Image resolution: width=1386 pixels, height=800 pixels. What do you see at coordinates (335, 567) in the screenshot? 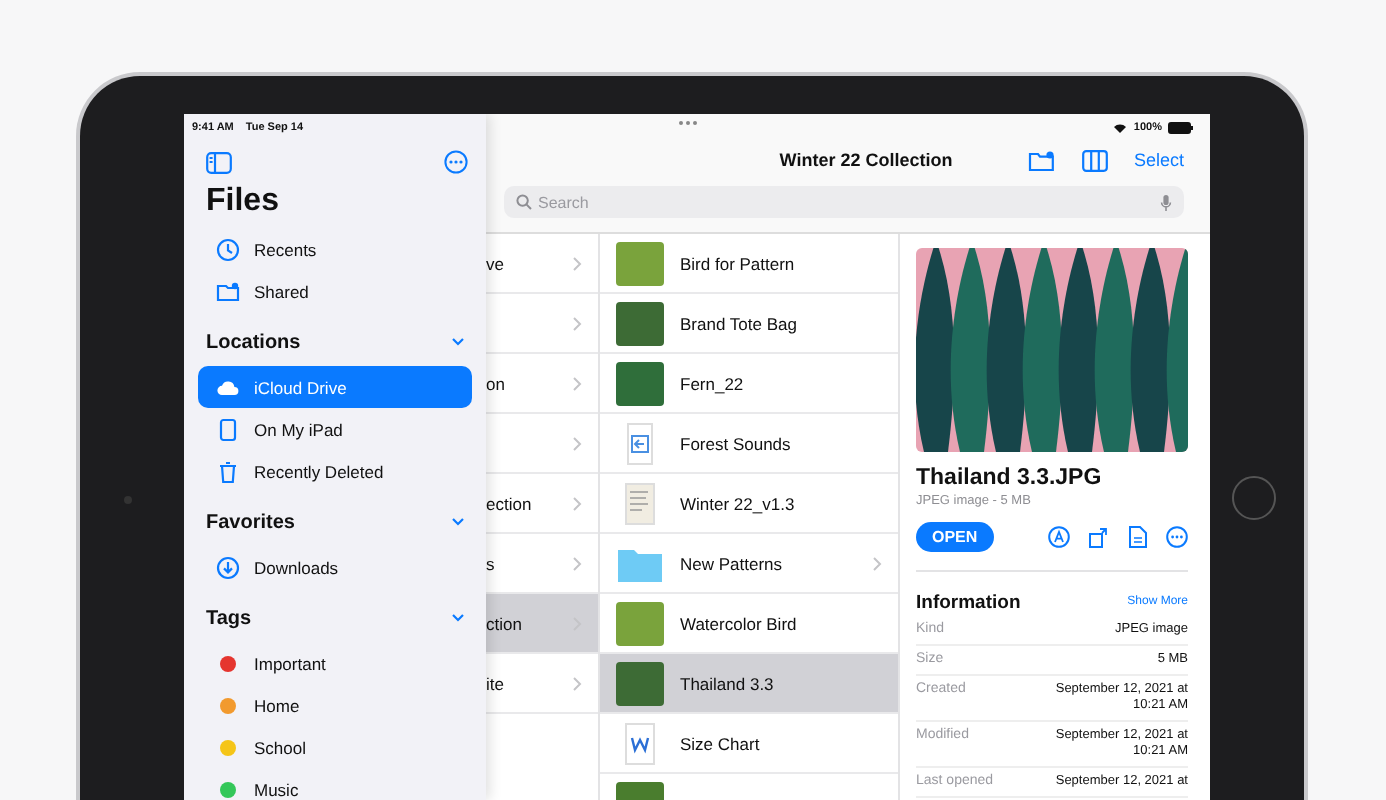
I see `sidebar-item: Downloads` at bounding box center [335, 567].